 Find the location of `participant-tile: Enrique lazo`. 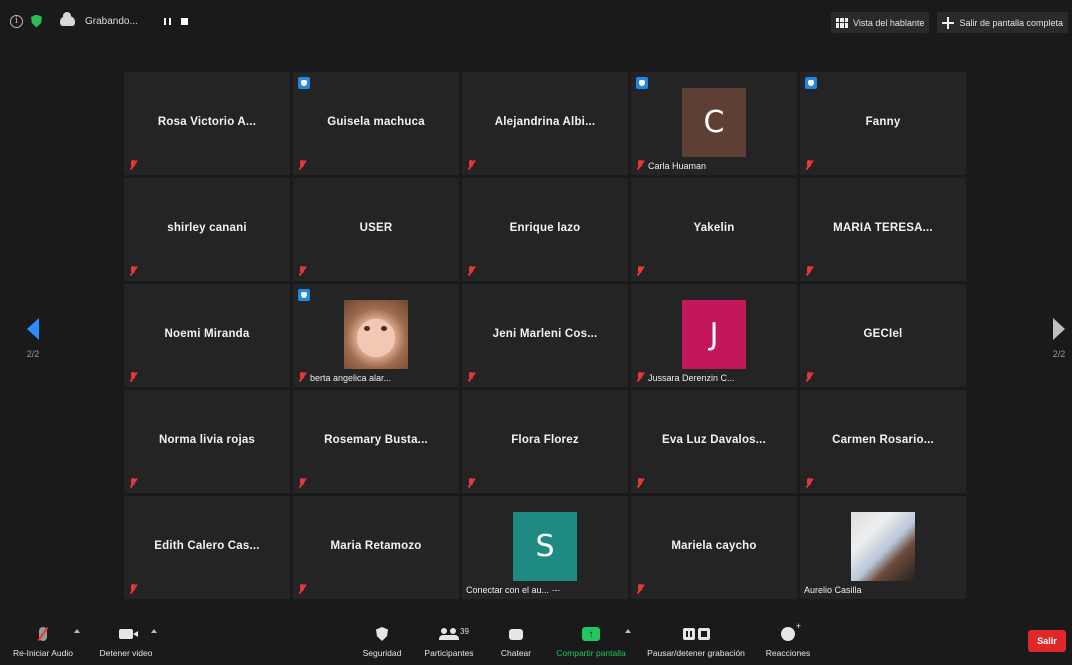

participant-tile: Enrique lazo is located at coordinates (545, 229).